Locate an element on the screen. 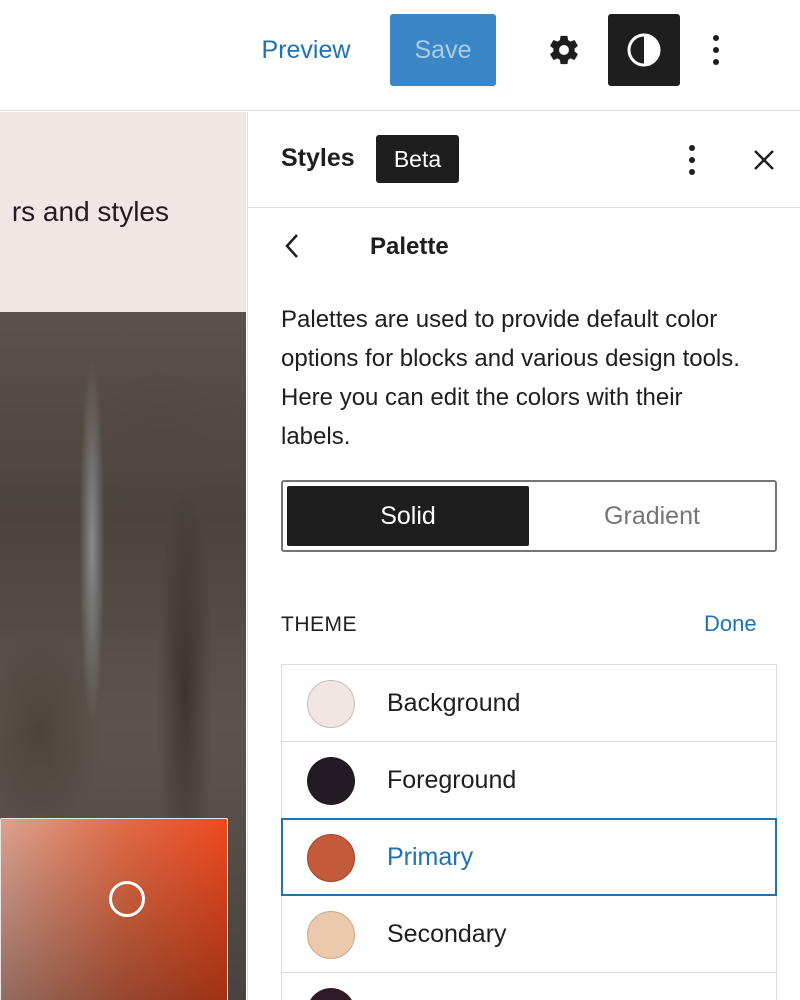 The width and height of the screenshot is (800, 1000). color-name: Secondary is located at coordinates (447, 934).